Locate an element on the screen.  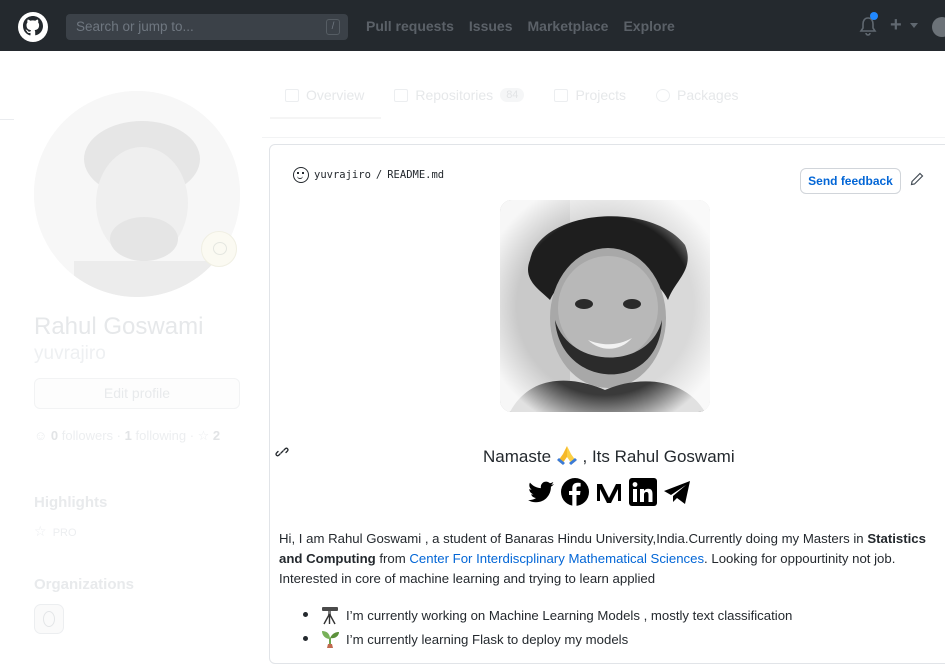
project-icon is located at coordinates (561, 95).